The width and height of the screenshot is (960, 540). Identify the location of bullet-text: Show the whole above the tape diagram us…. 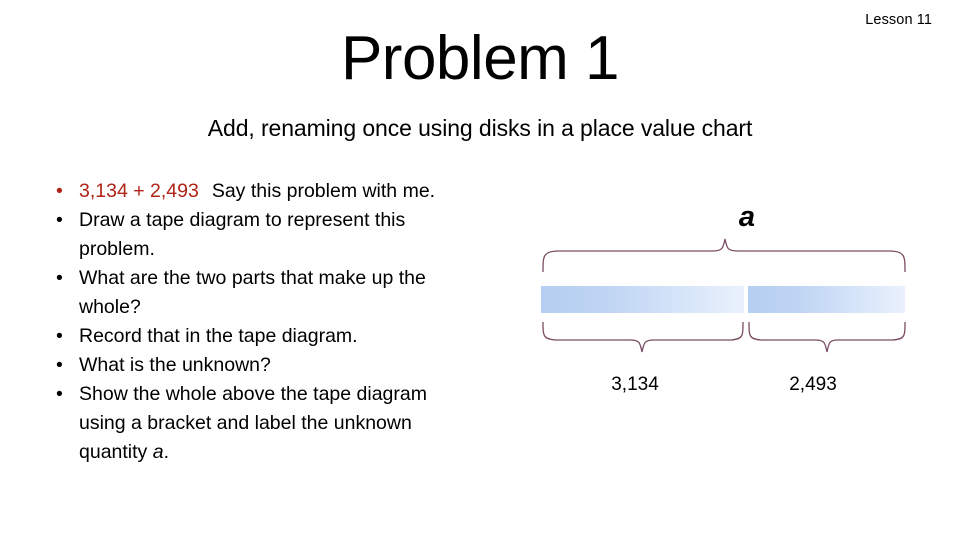
(253, 423).